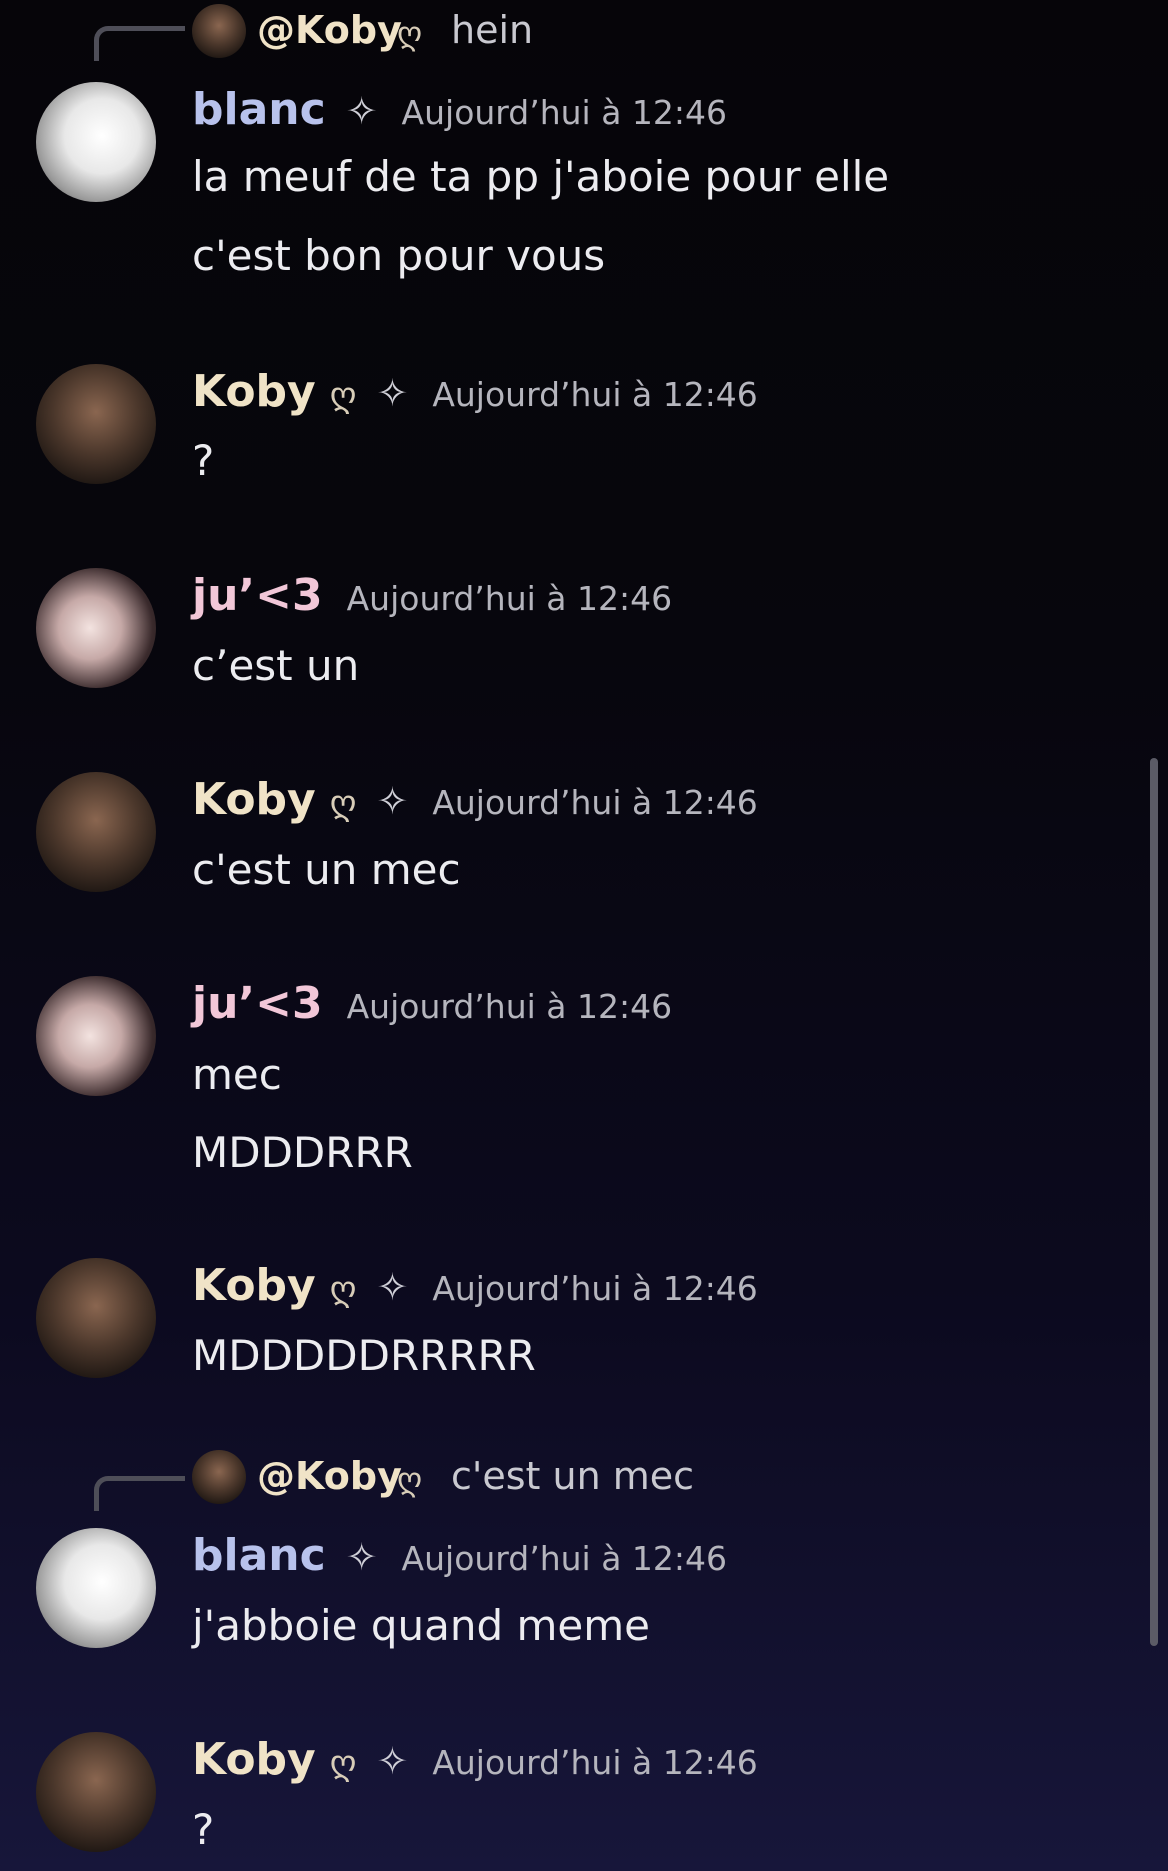  I want to click on message-text: la meuf de ta pp j'aboie pour elle, so click(541, 176).